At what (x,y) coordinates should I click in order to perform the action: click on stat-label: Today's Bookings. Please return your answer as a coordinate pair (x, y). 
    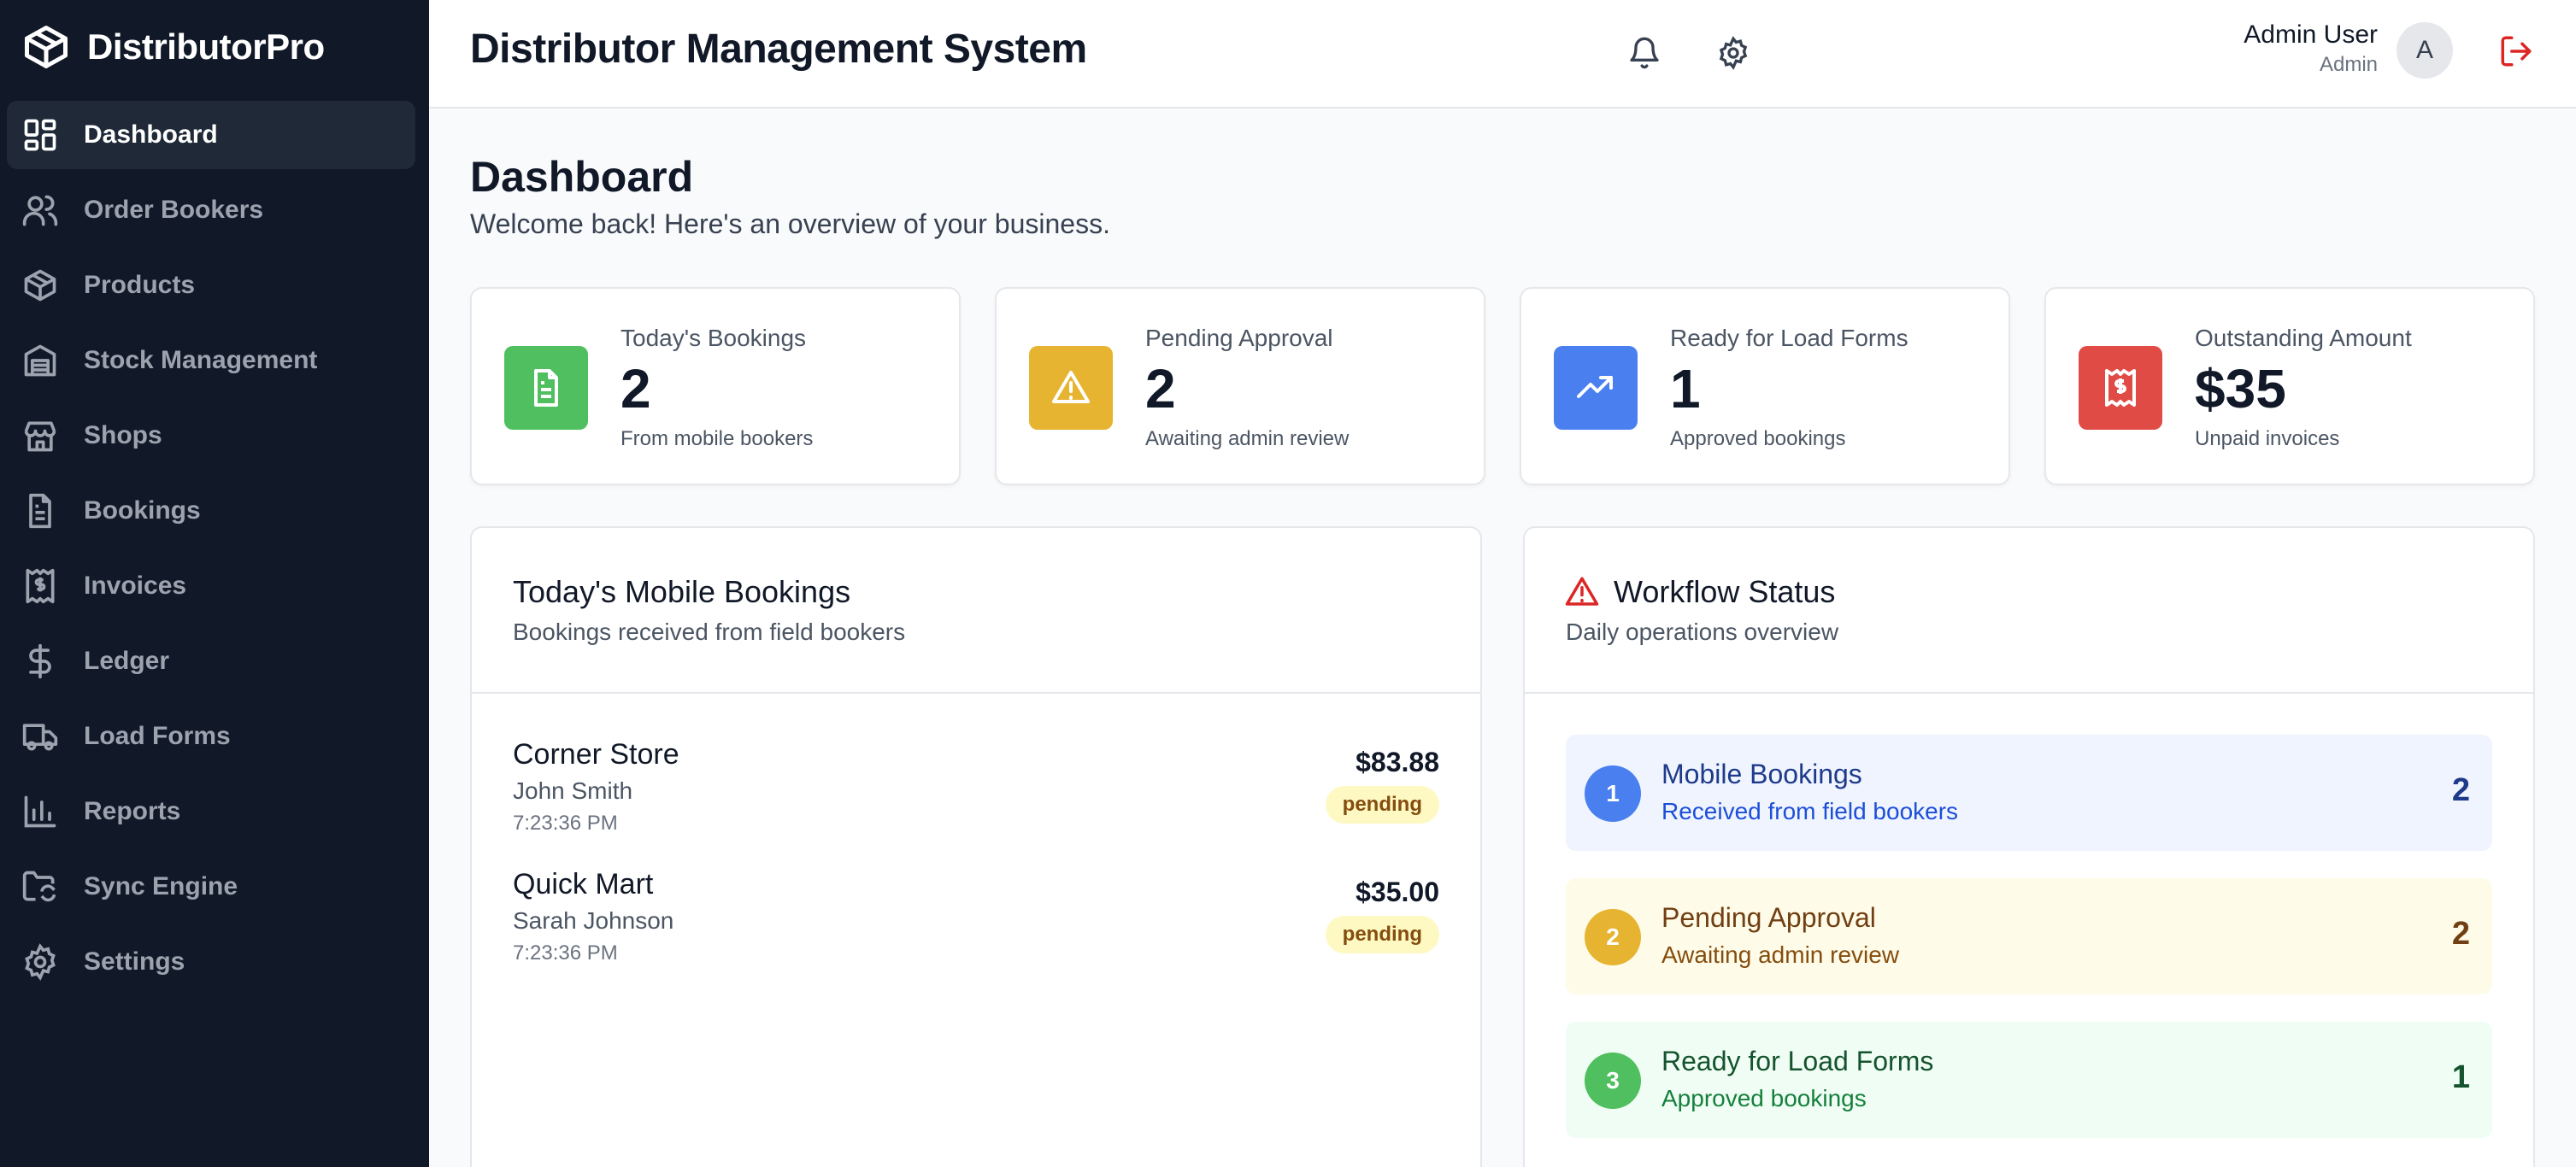
    Looking at the image, I should click on (713, 338).